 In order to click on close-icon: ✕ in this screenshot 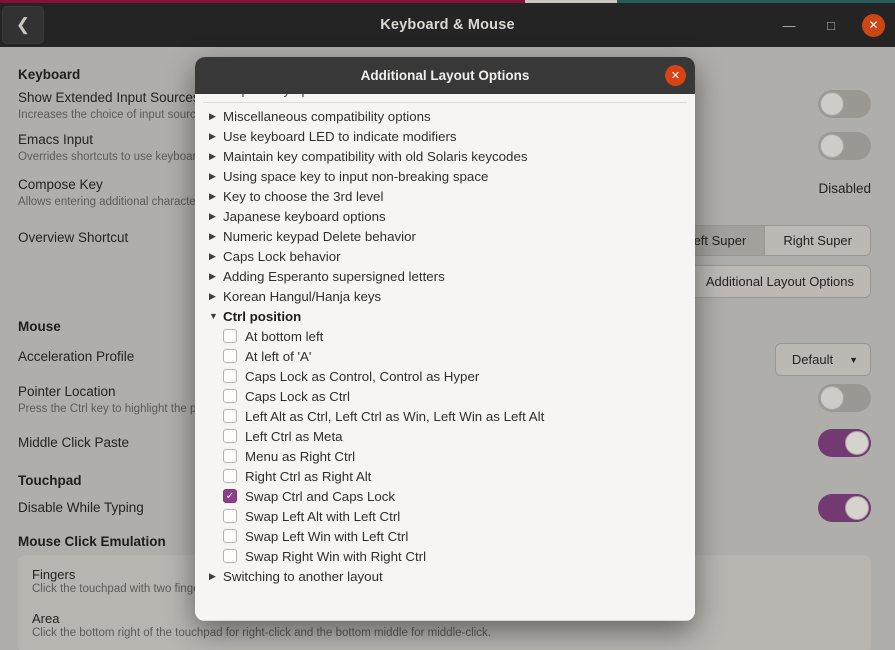, I will do `click(675, 76)`.